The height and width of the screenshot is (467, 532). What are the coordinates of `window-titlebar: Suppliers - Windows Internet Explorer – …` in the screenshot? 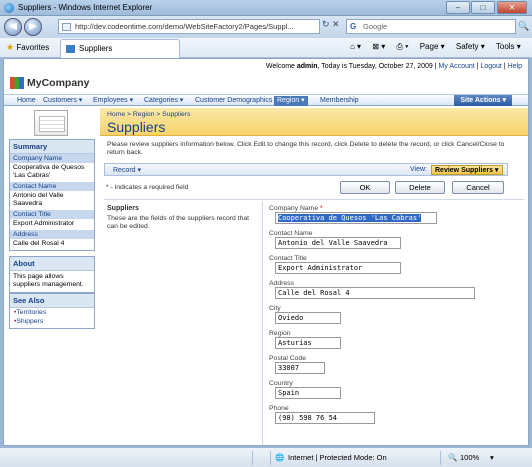 It's located at (266, 8).